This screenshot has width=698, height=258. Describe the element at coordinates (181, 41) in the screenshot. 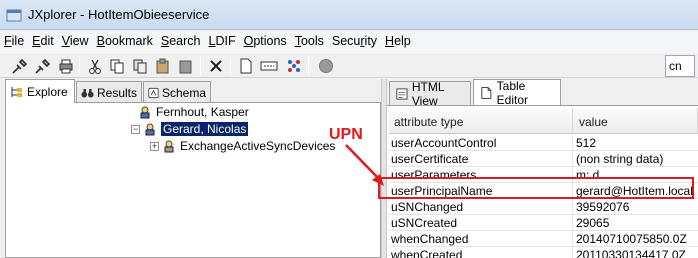

I see `menu-search: Search` at that location.